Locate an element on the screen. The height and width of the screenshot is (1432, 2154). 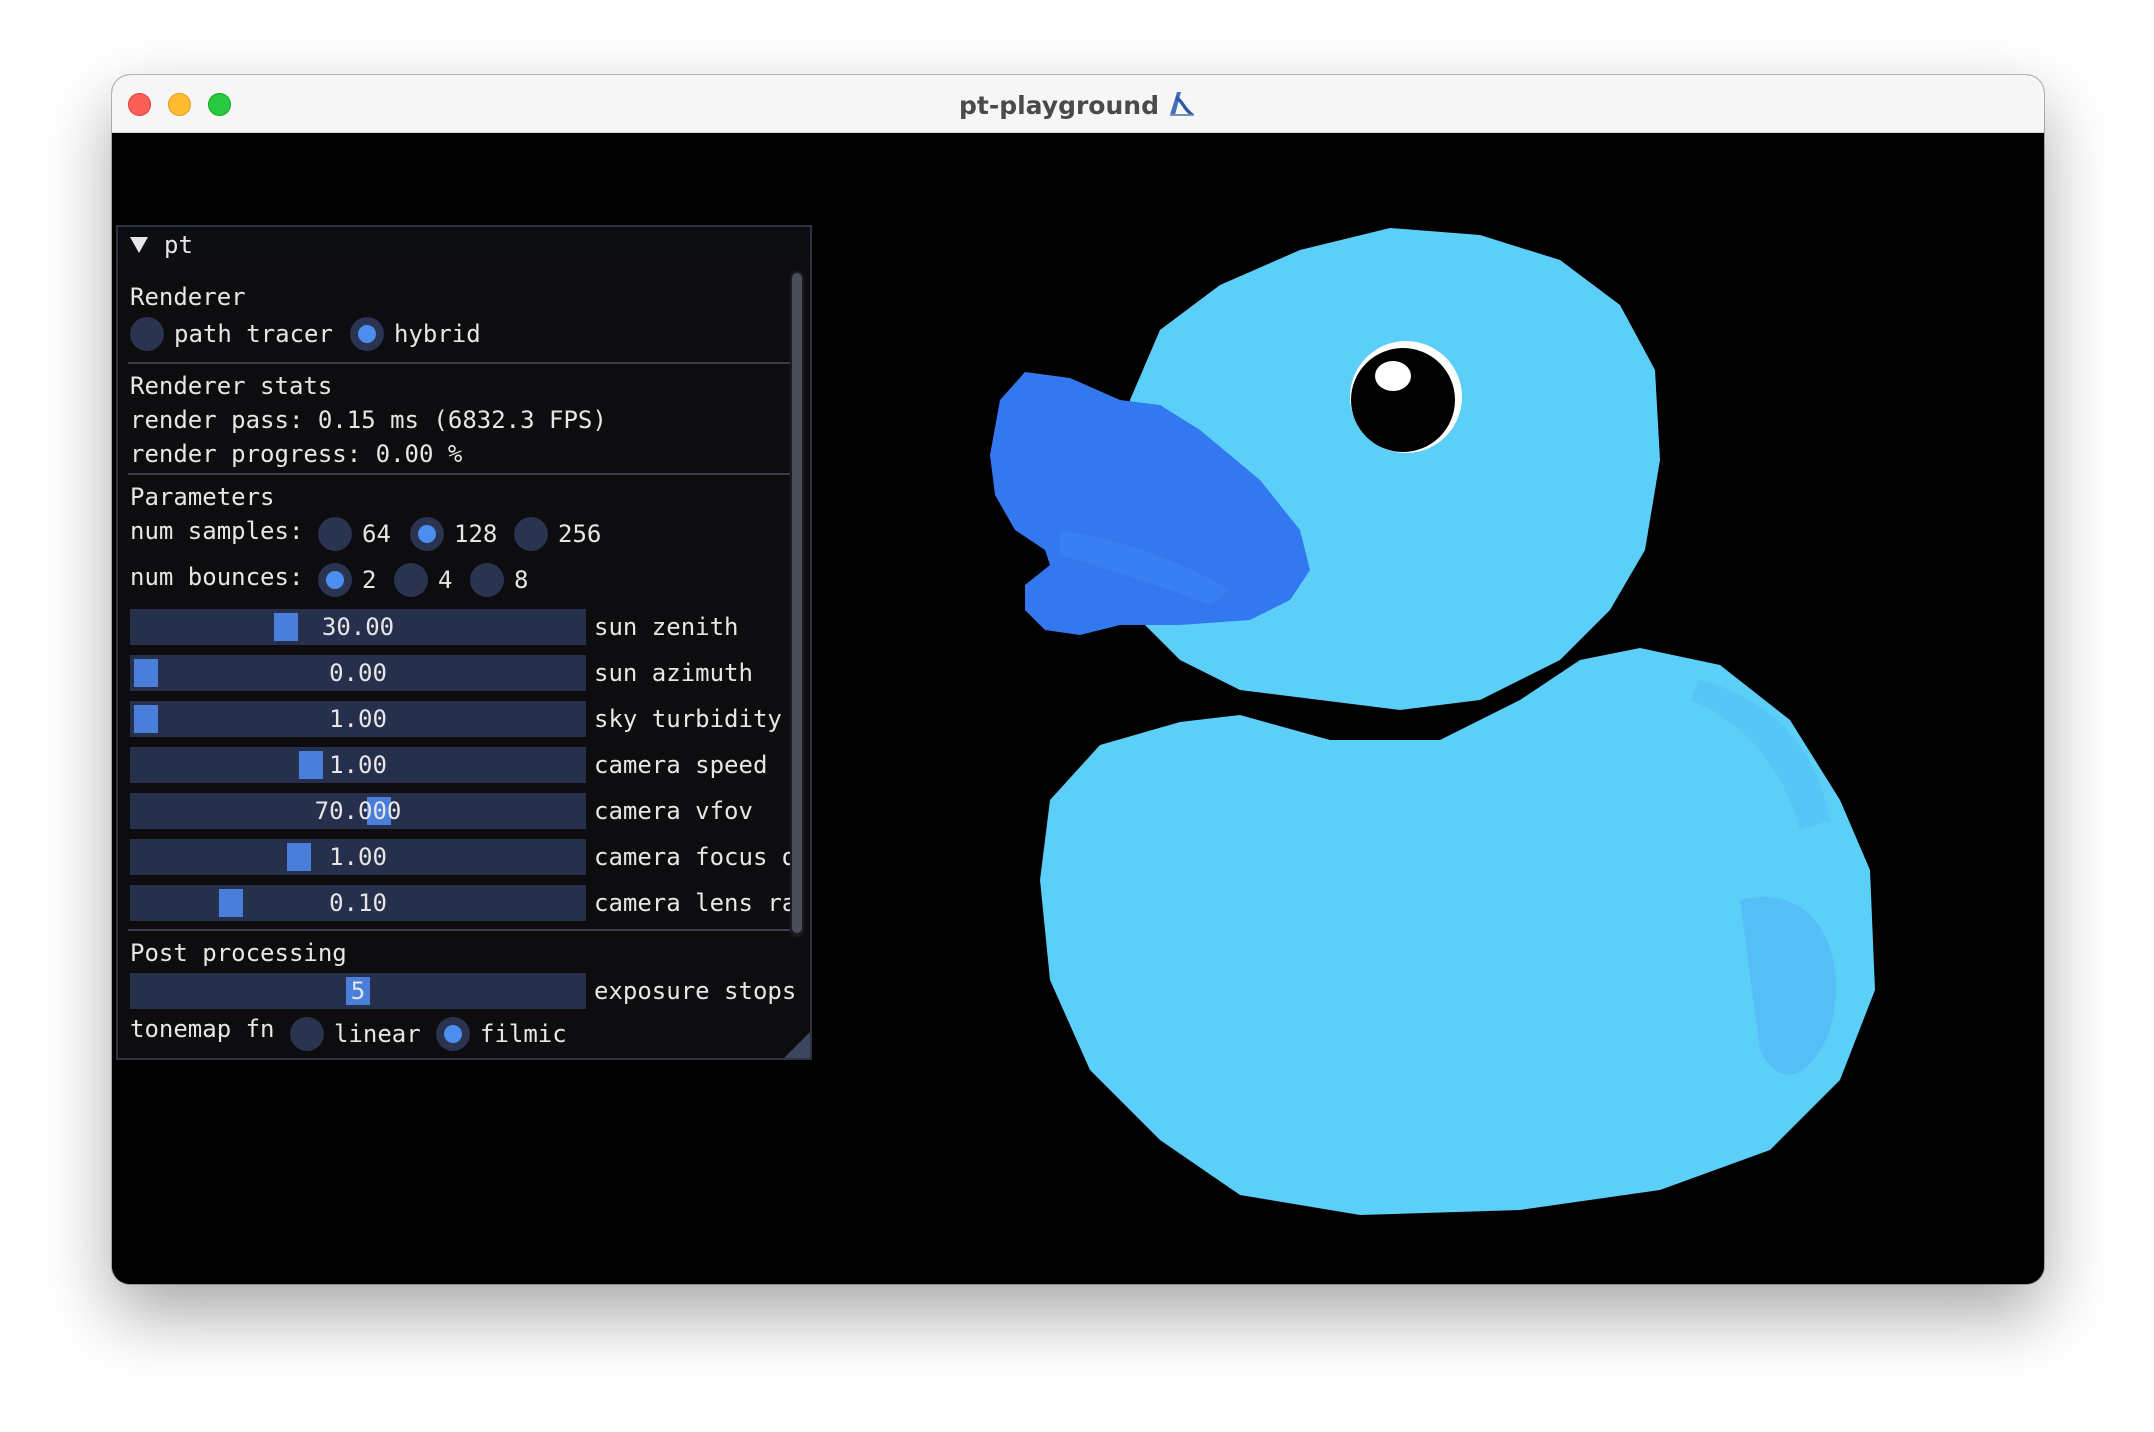
slider-exposure-value: 5 is located at coordinates (358, 991).